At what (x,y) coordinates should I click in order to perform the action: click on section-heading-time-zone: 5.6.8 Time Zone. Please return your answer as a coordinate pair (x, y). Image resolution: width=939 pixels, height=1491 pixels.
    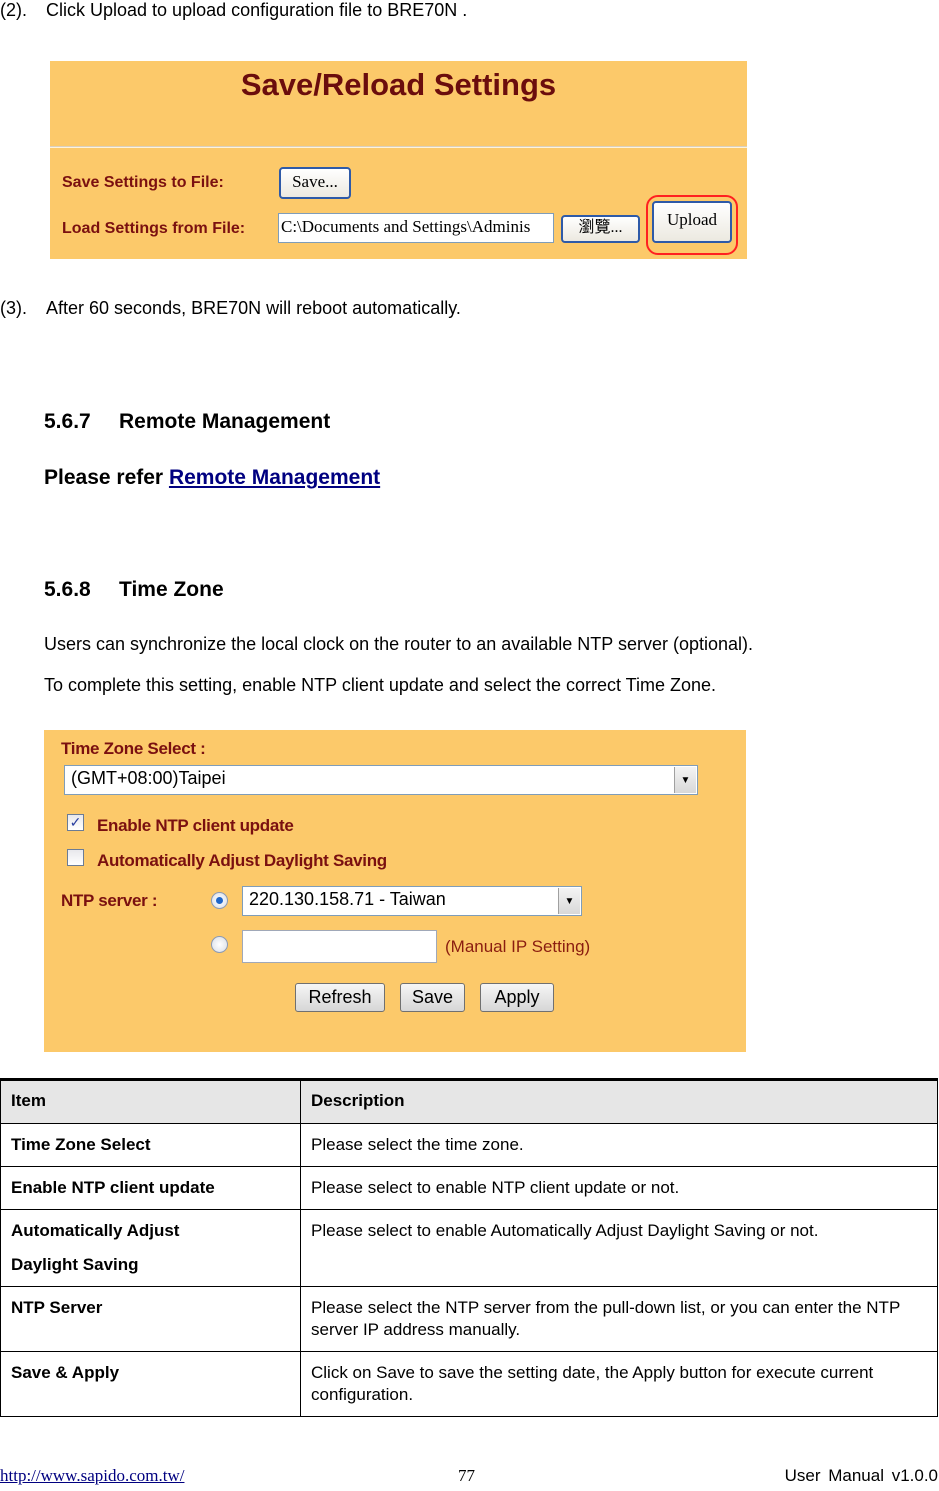
    Looking at the image, I should click on (134, 590).